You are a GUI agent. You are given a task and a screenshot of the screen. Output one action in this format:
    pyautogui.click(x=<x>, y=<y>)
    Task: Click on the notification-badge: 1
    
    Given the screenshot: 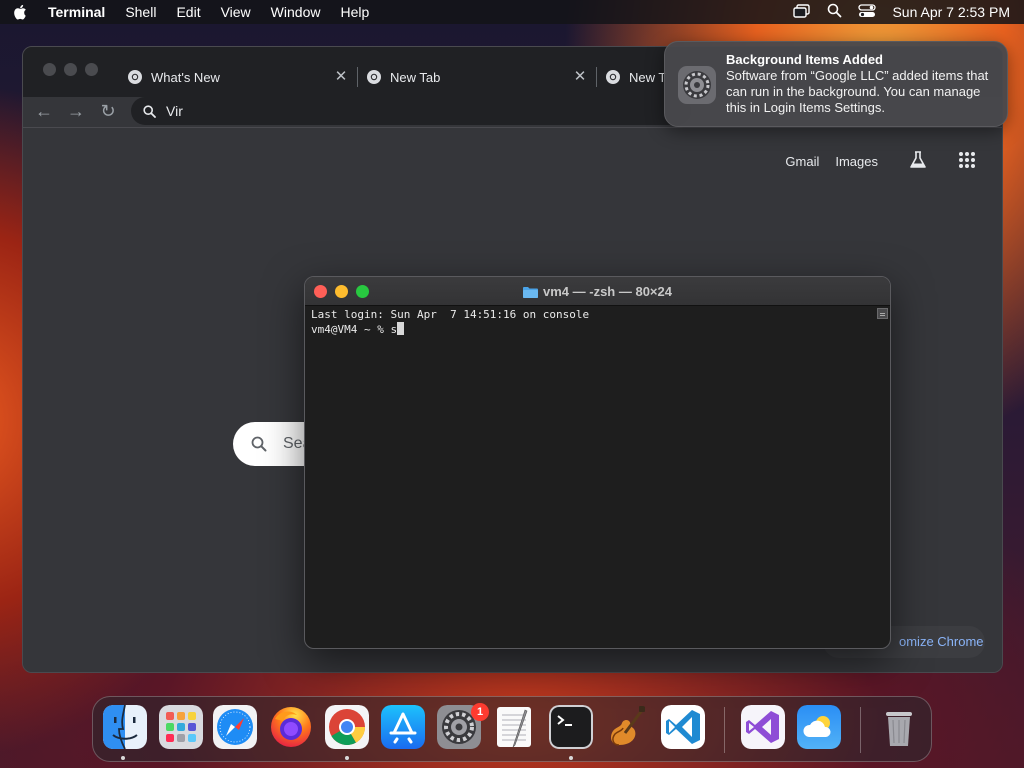 What is the action you would take?
    pyautogui.click(x=480, y=712)
    